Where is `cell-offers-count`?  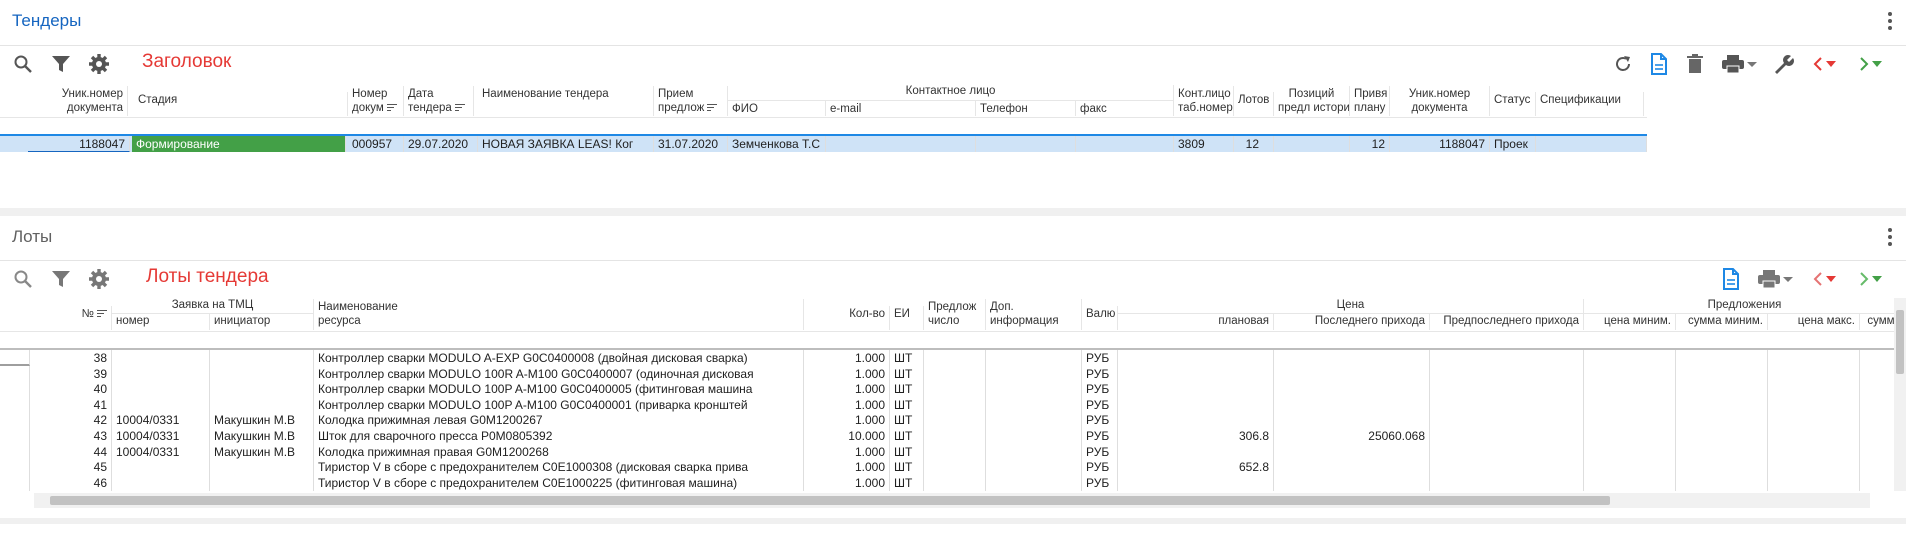 cell-offers-count is located at coordinates (955, 404).